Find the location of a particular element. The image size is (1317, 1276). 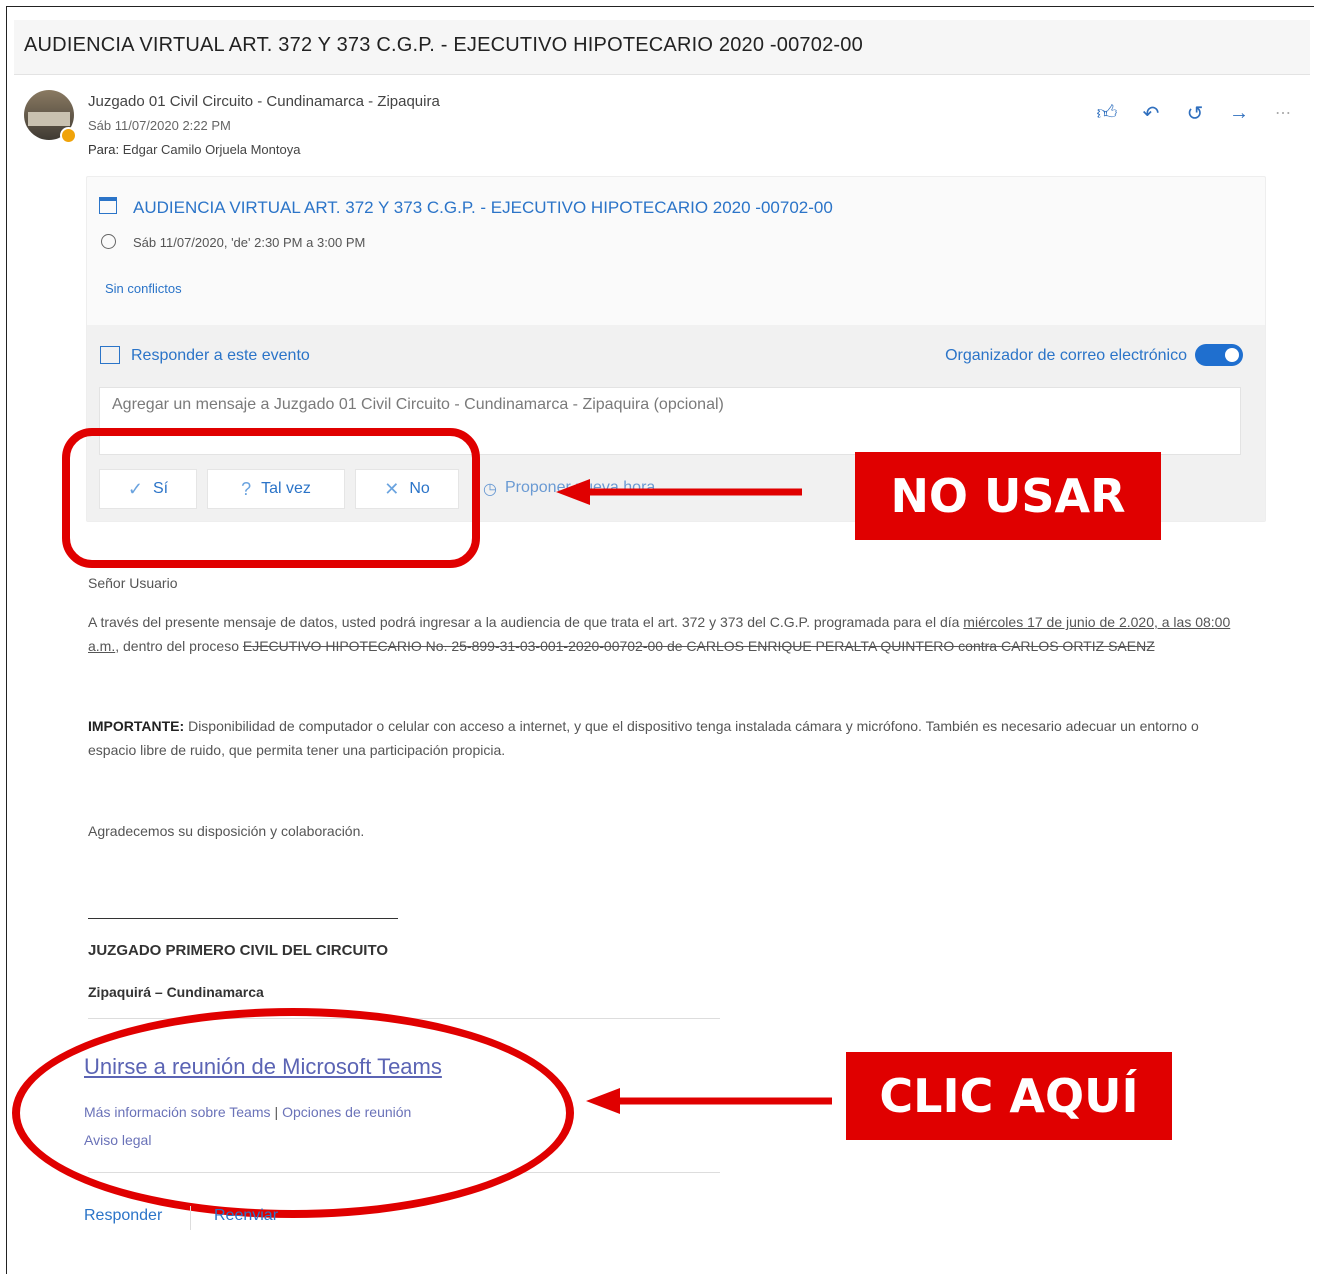

sent-date: Sáb 11/07/2020 2:22 PM is located at coordinates (159, 125).